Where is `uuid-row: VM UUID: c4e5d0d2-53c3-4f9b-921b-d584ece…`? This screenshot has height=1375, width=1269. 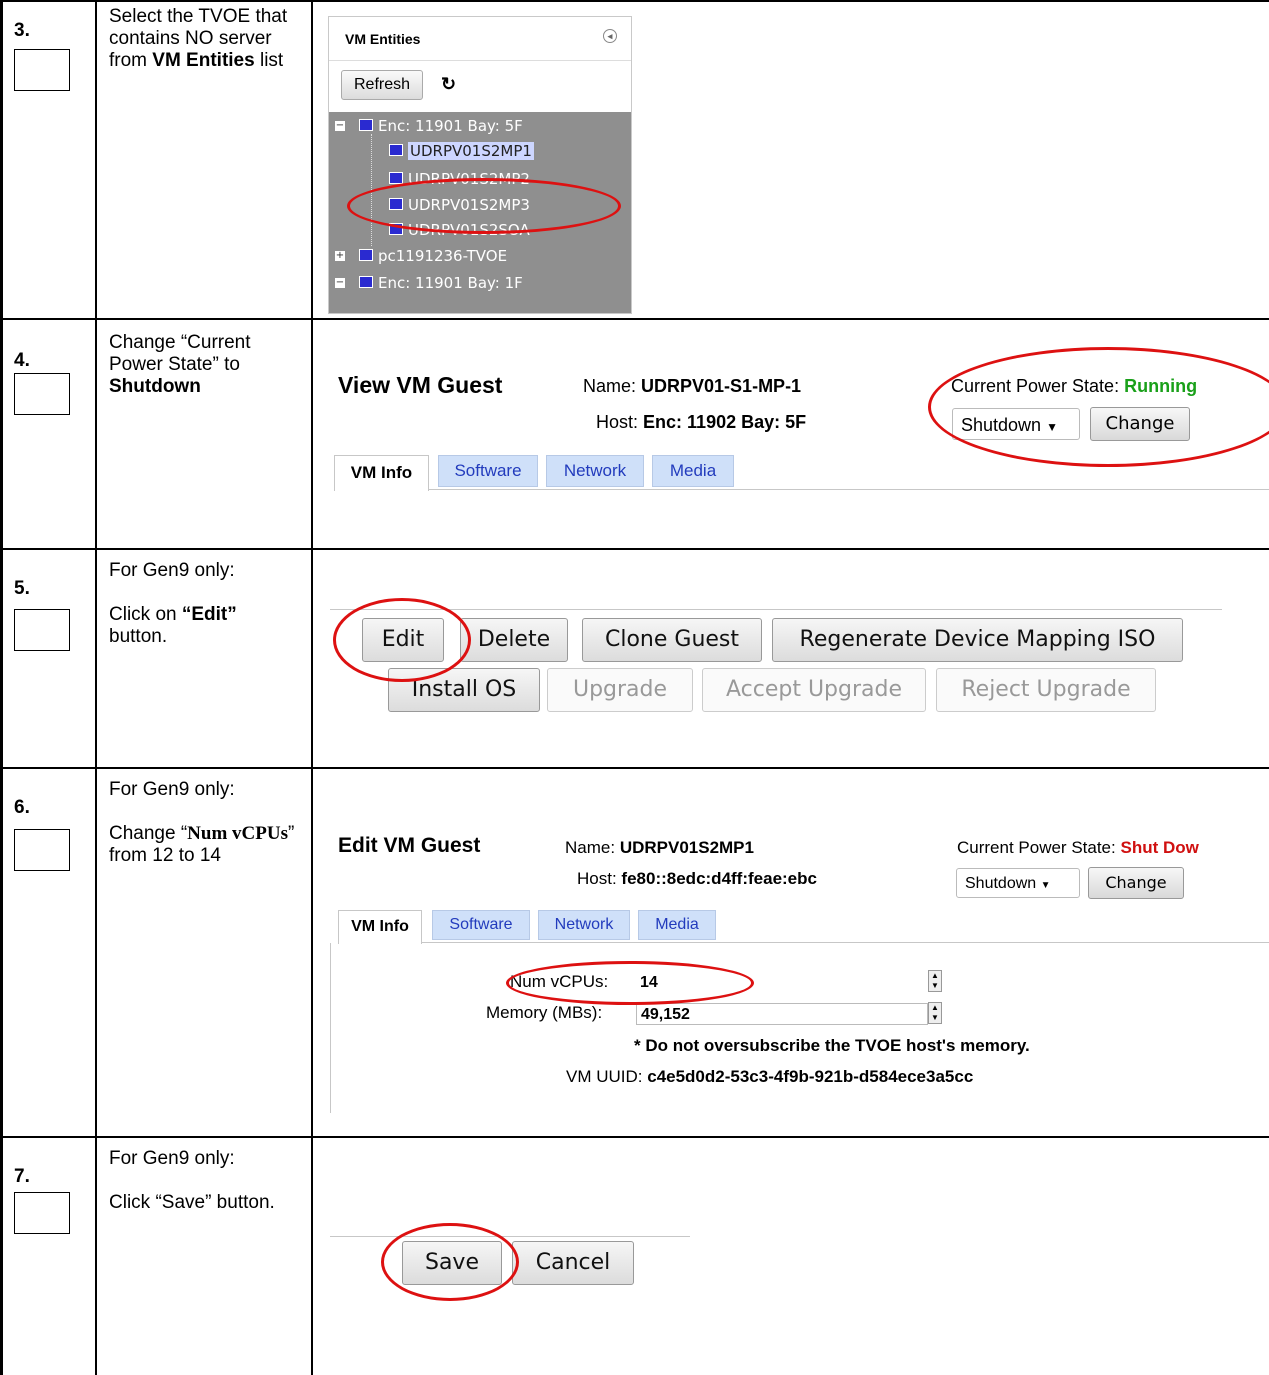 uuid-row: VM UUID: c4e5d0d2-53c3-4f9b-921b-d584ece… is located at coordinates (770, 1076).